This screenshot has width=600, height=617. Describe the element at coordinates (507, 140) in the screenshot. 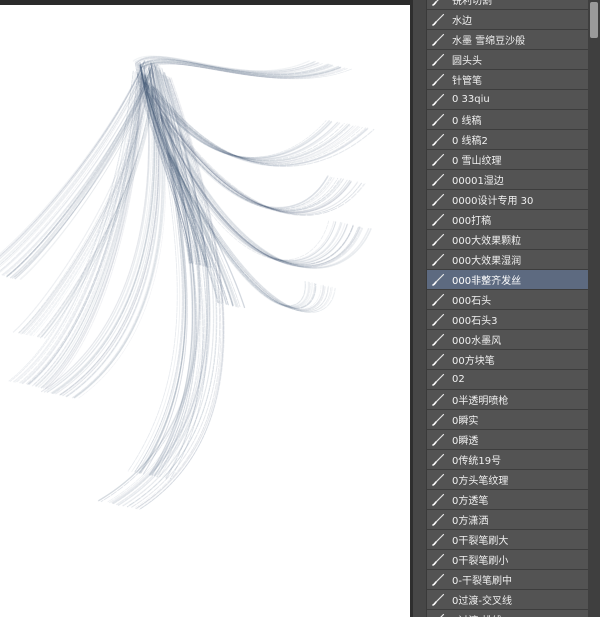

I see `brush-list-item: 0 线稿2` at that location.